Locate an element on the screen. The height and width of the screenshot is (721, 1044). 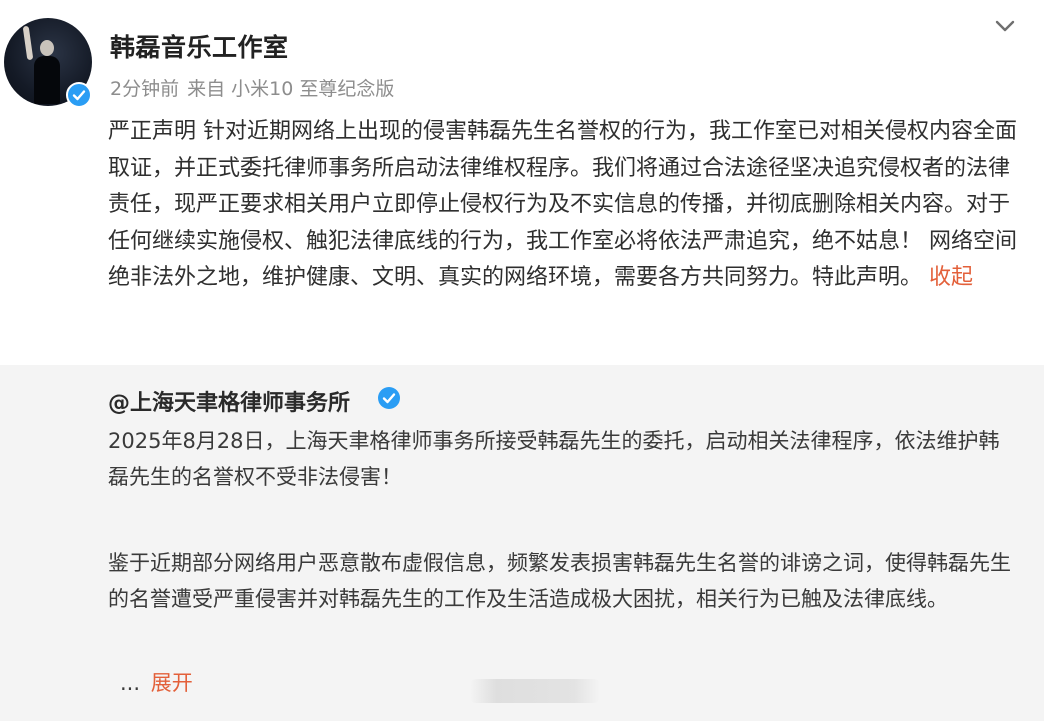
post-source: 来自 小米10 至尊纪念版 is located at coordinates (291, 89).